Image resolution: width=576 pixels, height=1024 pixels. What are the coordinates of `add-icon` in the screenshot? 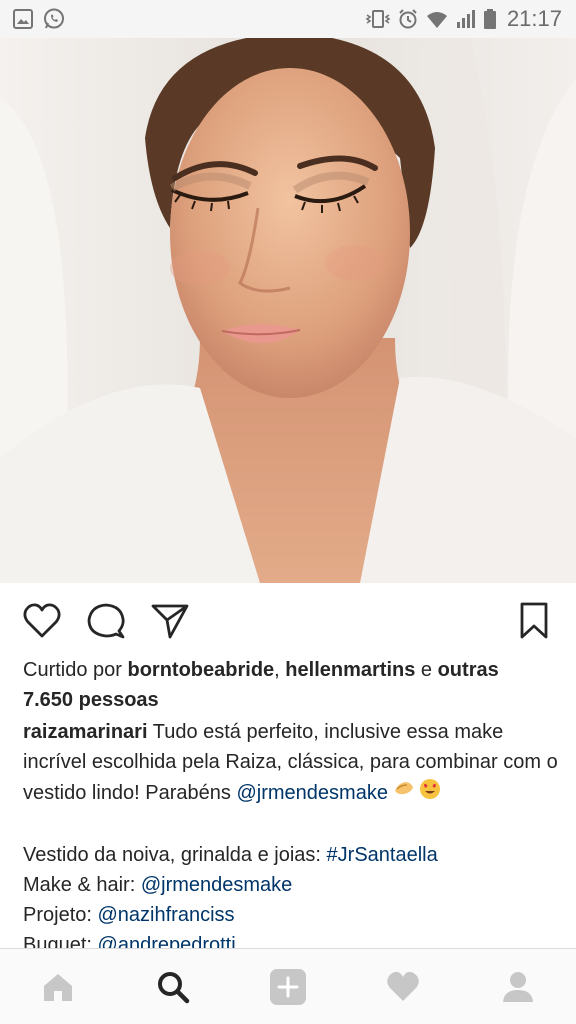 It's located at (288, 987).